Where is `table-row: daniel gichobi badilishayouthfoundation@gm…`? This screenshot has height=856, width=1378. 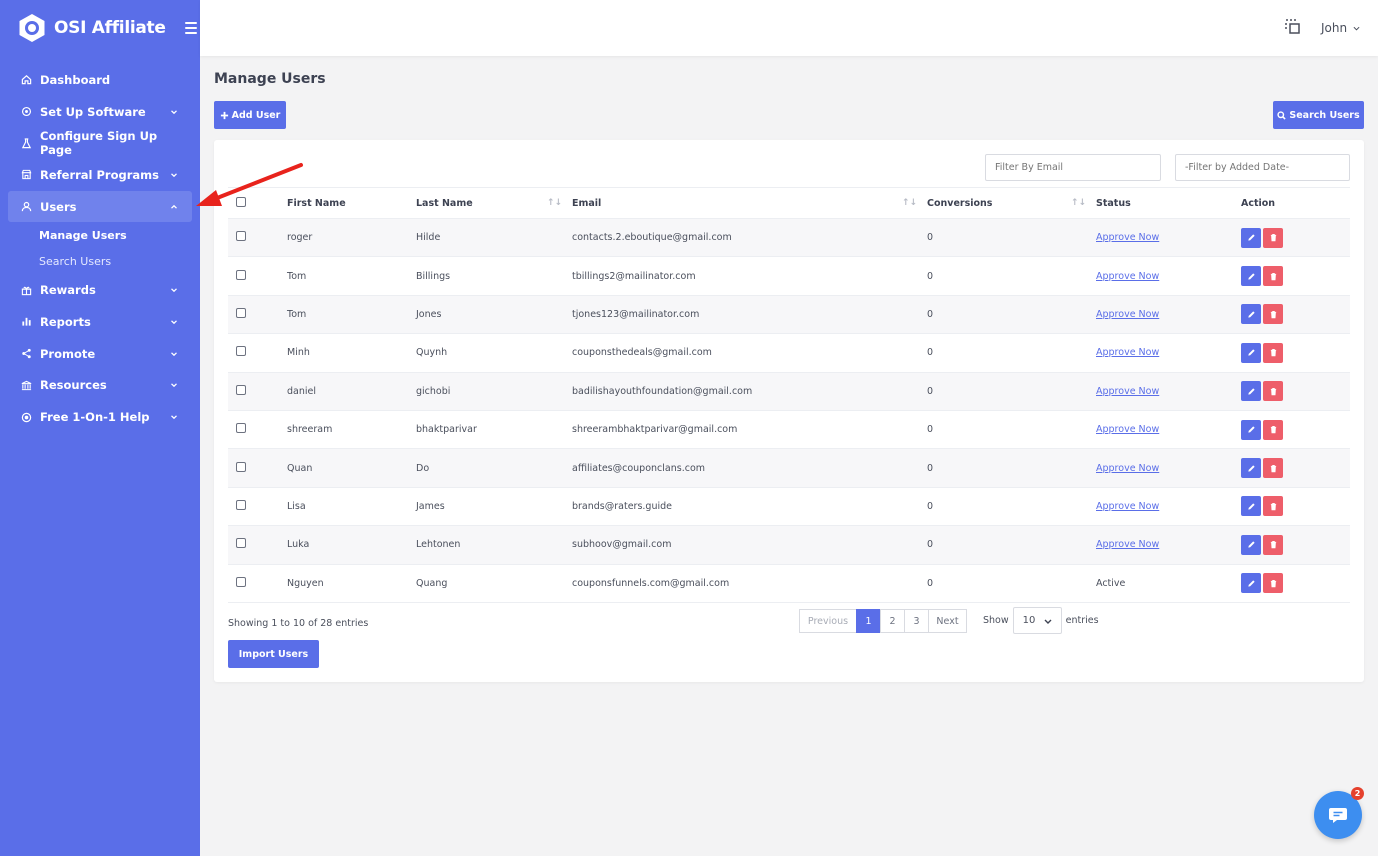 table-row: daniel gichobi badilishayouthfoundation@gm… is located at coordinates (789, 391).